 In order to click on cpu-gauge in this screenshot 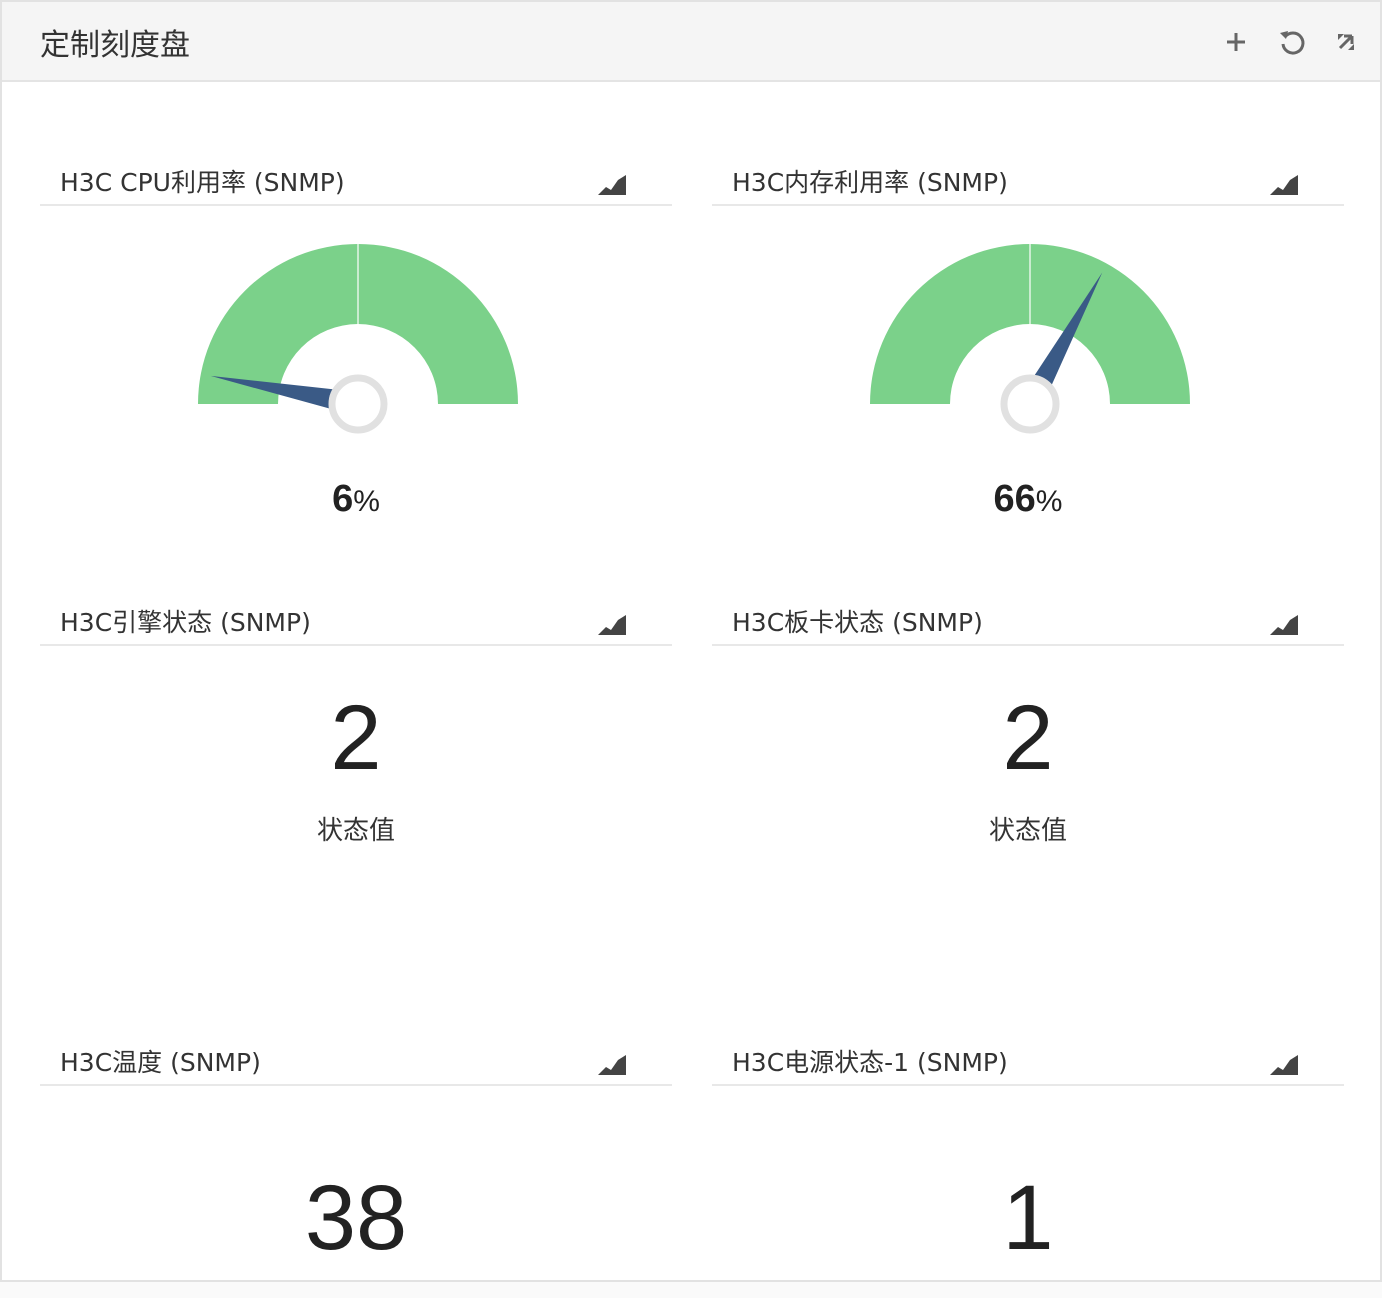, I will do `click(358, 329)`.